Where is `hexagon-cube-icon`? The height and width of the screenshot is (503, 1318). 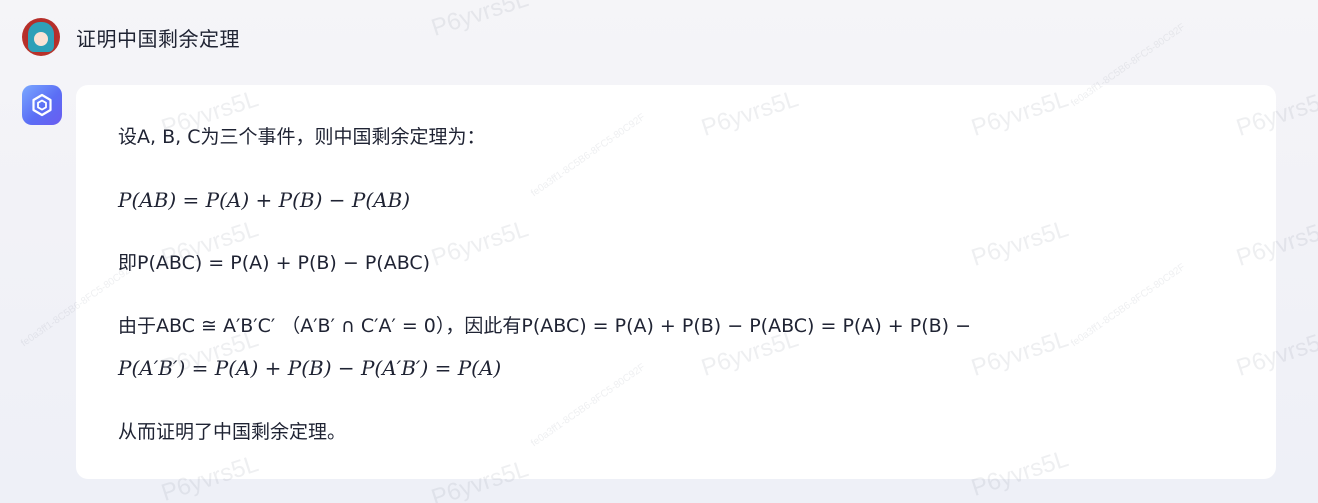
hexagon-cube-icon is located at coordinates (42, 105).